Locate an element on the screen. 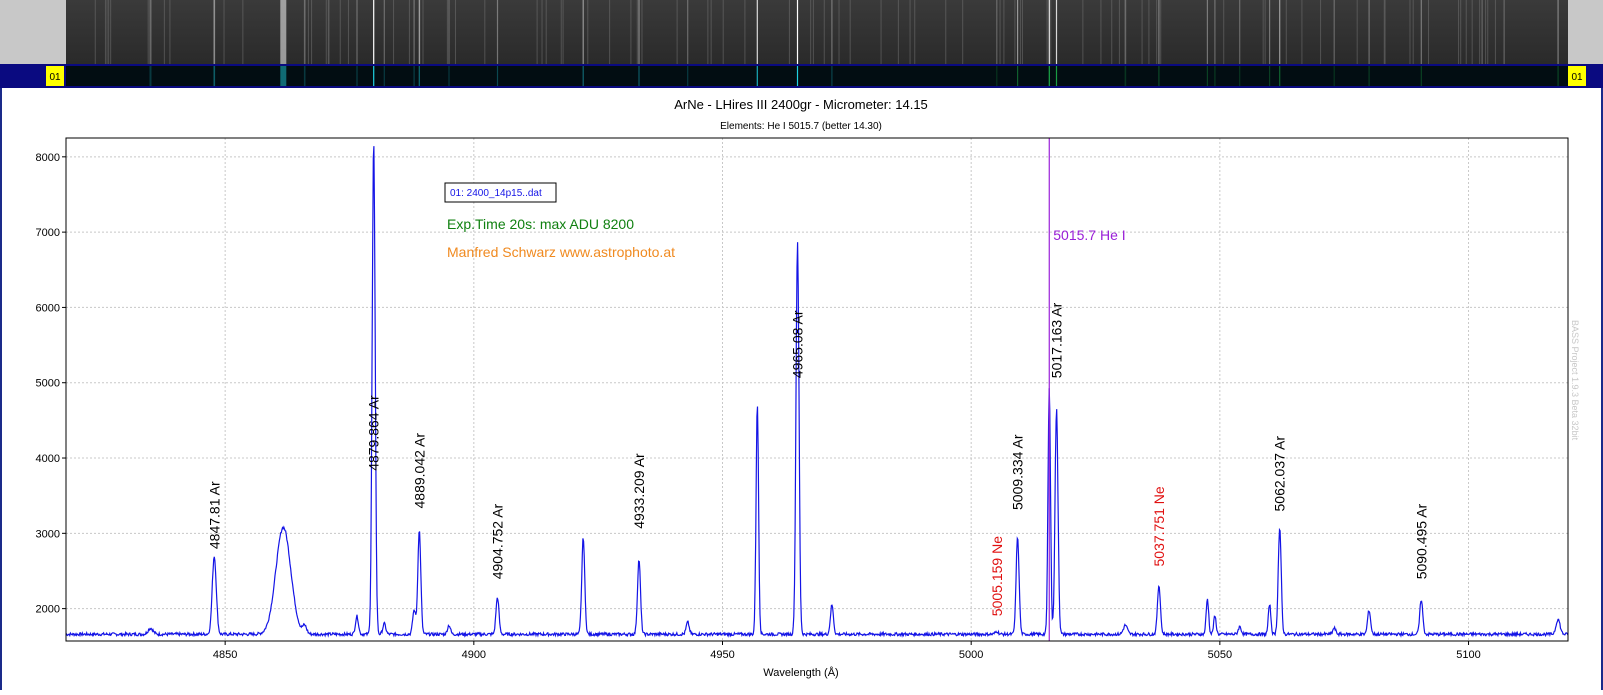 This screenshot has width=1603, height=695. x-tick-label: 5050 is located at coordinates (1220, 655).